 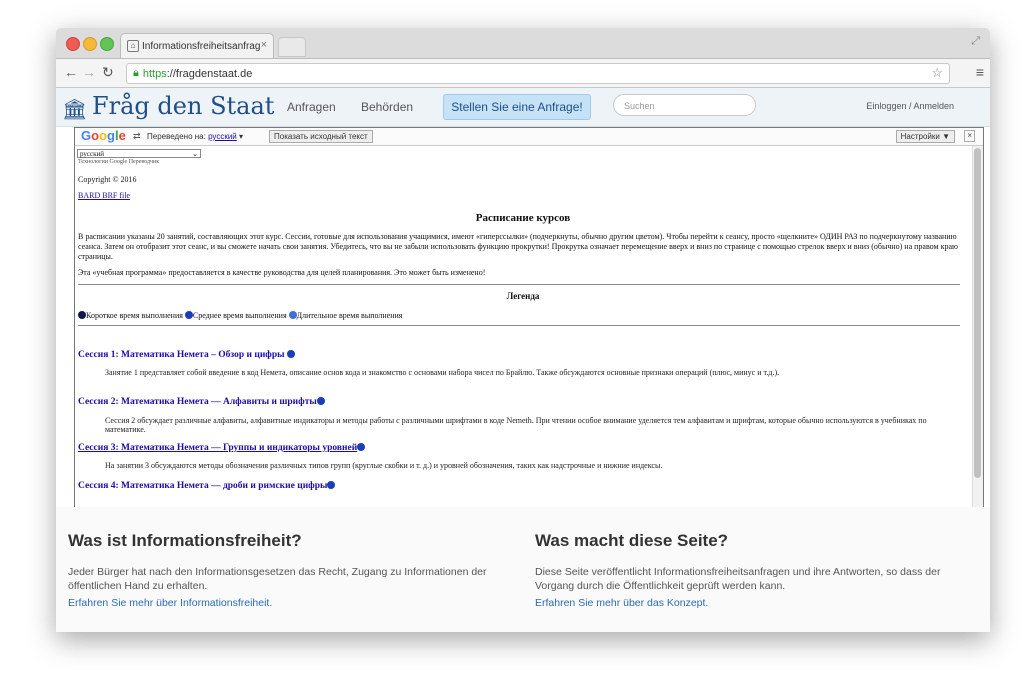 What do you see at coordinates (185, 540) in the screenshot?
I see `freedom-heading: Was ist Informationsfreiheit?` at bounding box center [185, 540].